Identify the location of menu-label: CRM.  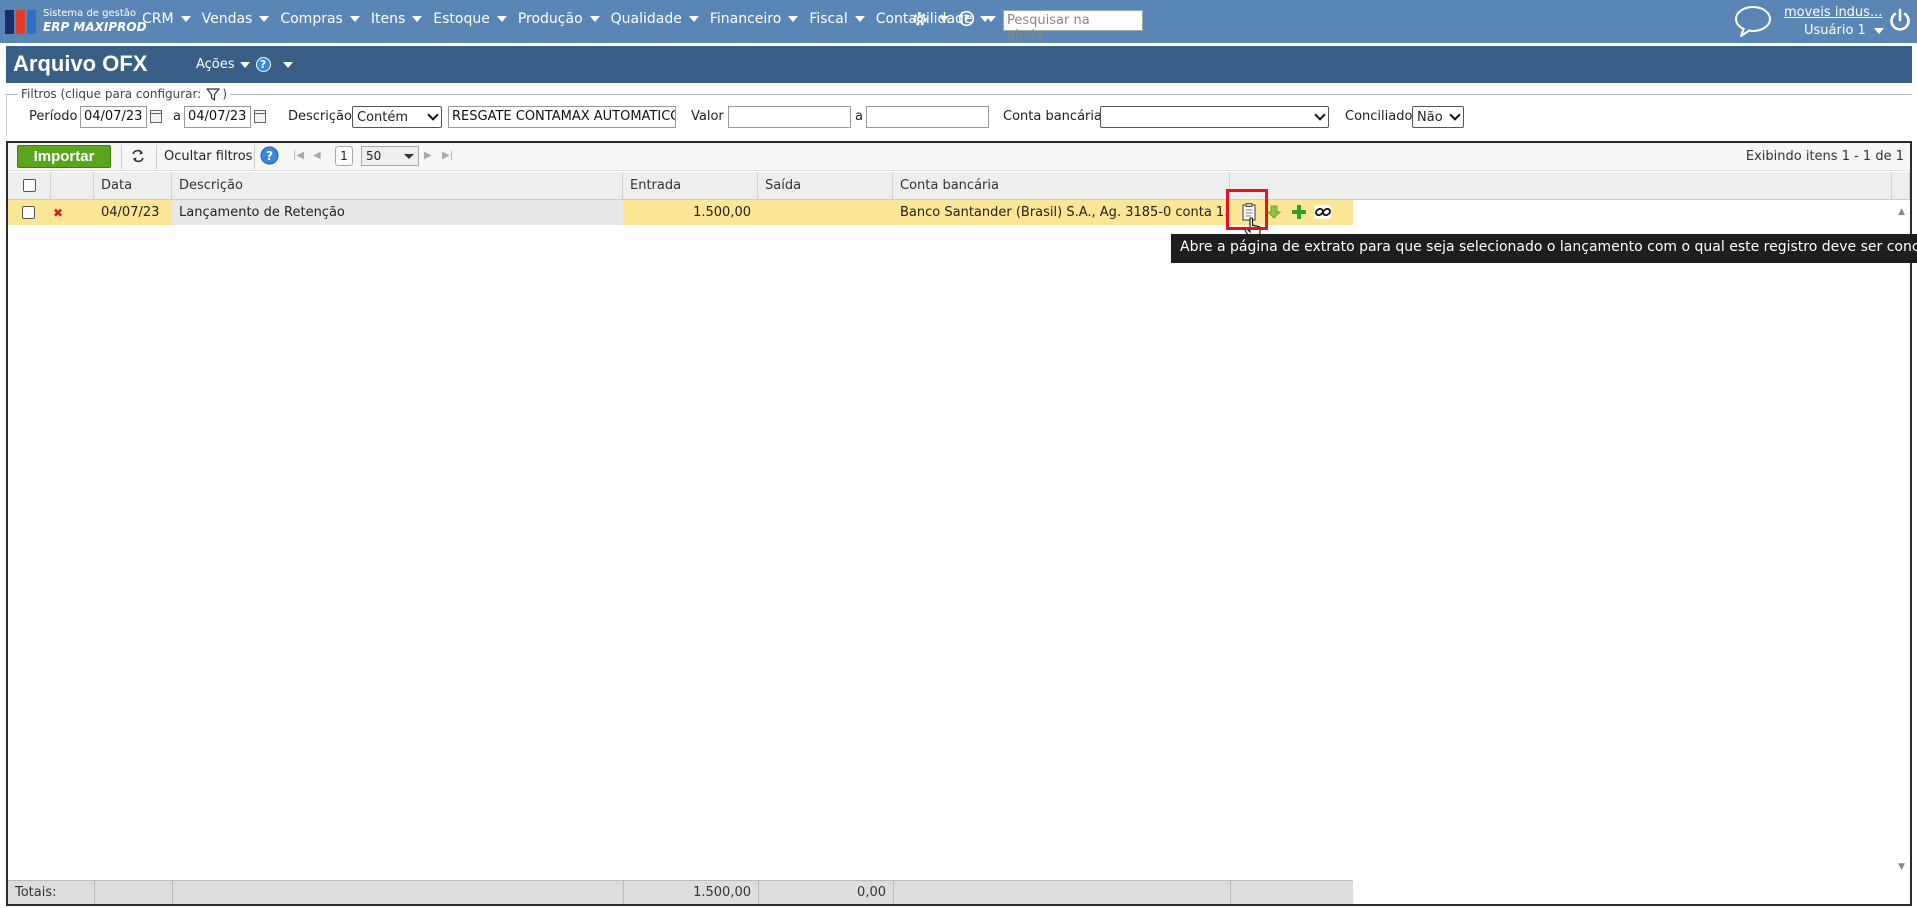
(158, 19).